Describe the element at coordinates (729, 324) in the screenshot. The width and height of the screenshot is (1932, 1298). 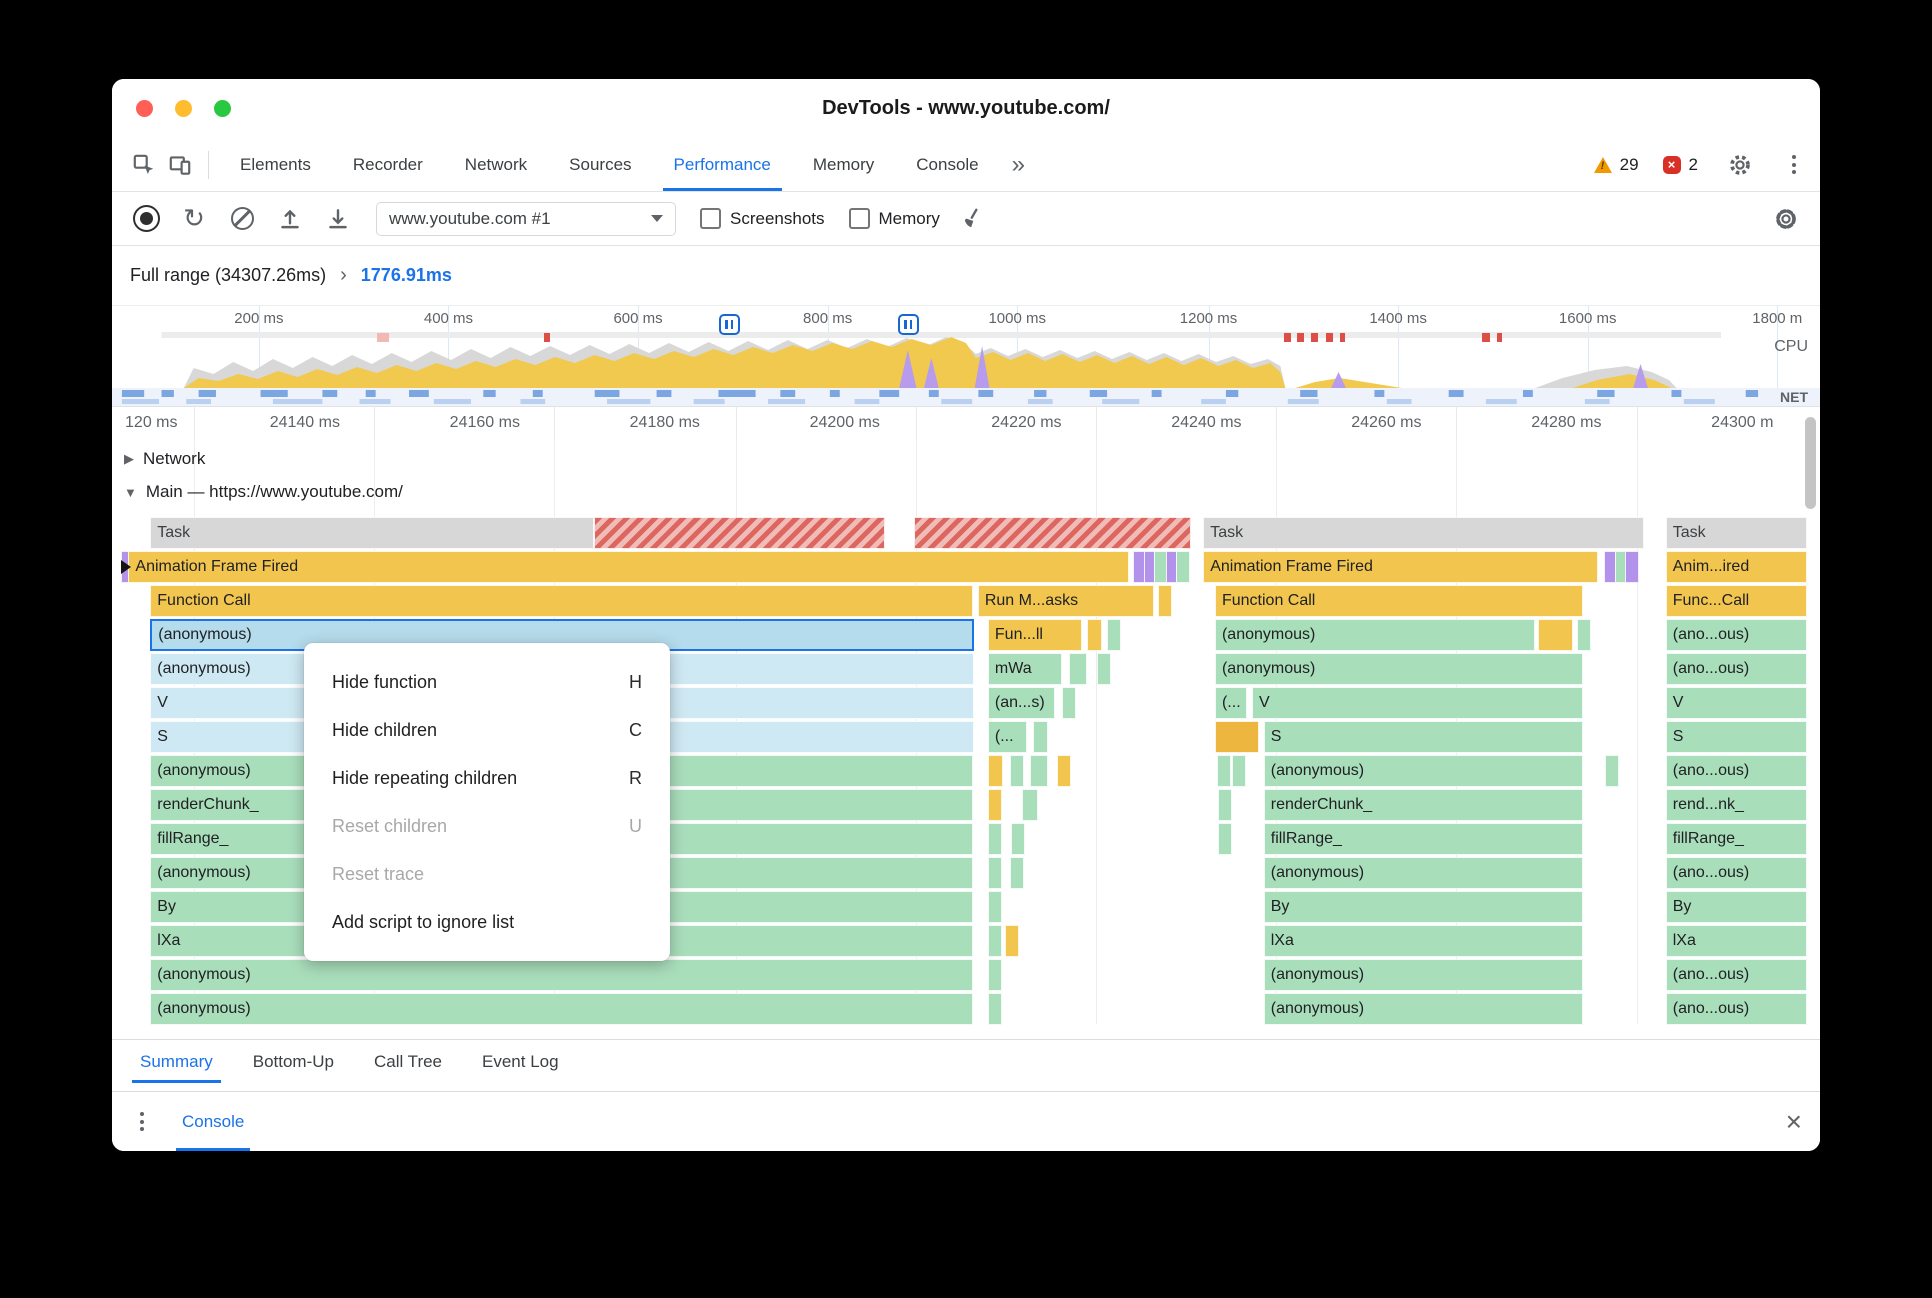
I see `selection-handle-left` at that location.